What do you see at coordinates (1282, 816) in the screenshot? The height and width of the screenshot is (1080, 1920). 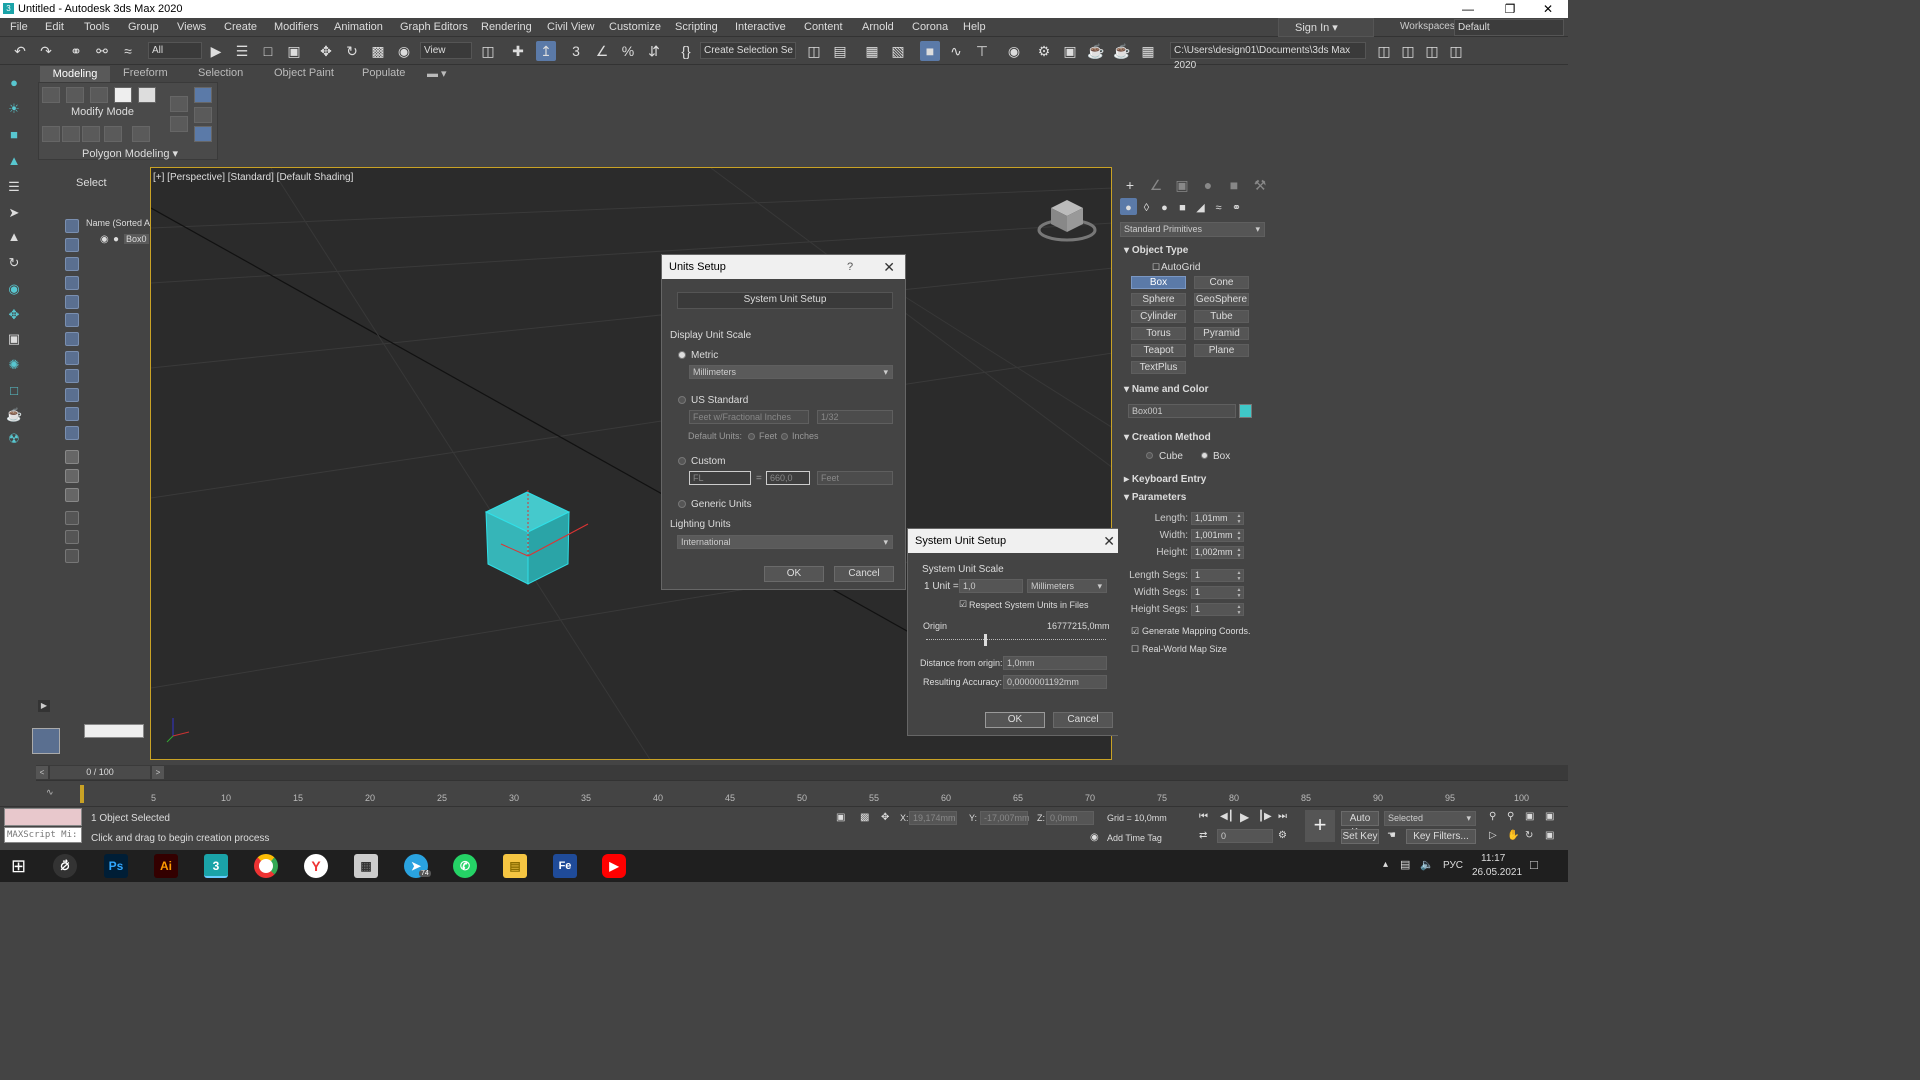 I see `goto-end-icon: ⏭` at bounding box center [1282, 816].